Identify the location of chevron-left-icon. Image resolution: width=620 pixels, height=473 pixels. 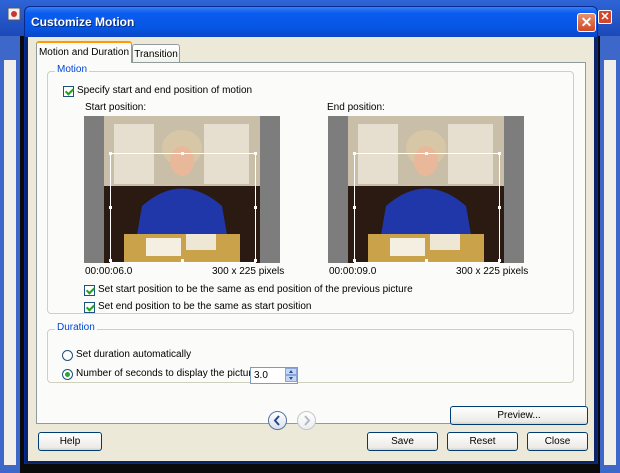
(277, 420).